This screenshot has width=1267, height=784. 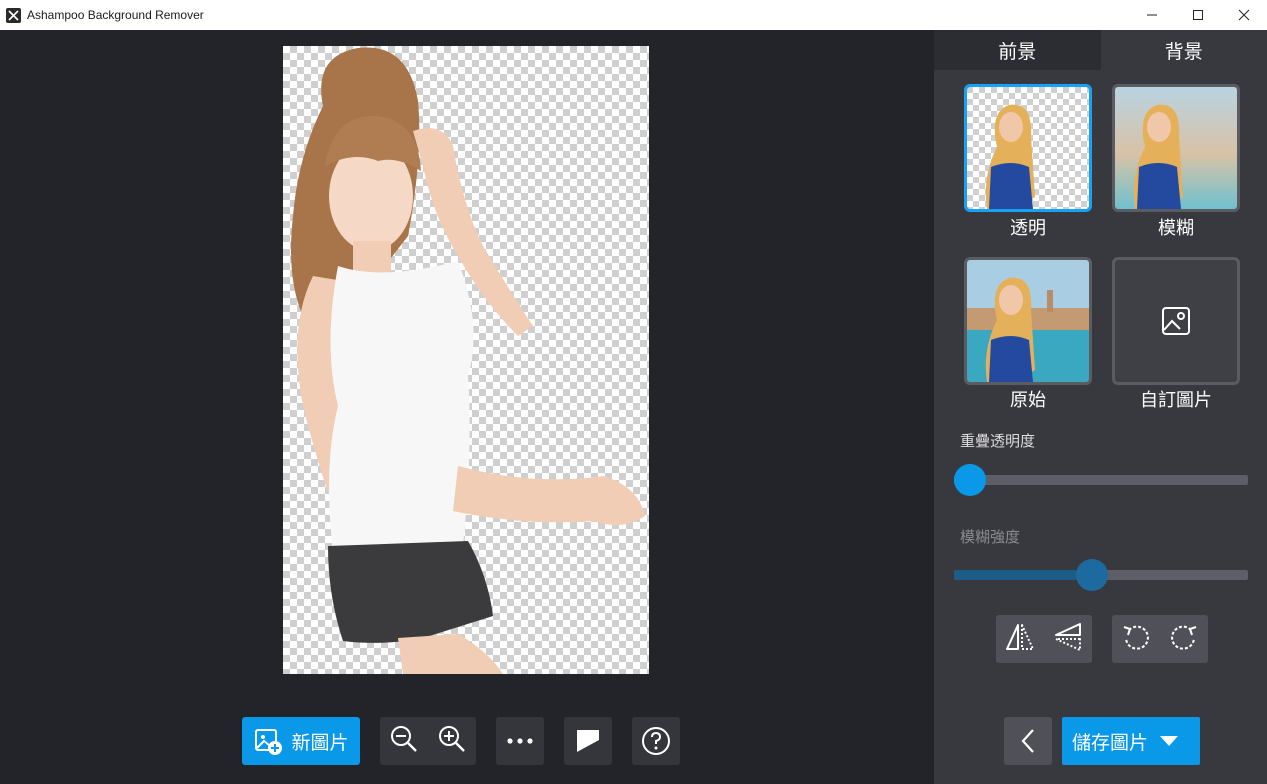 I want to click on bg-option-label: 自訂圖片, so click(x=1176, y=400).